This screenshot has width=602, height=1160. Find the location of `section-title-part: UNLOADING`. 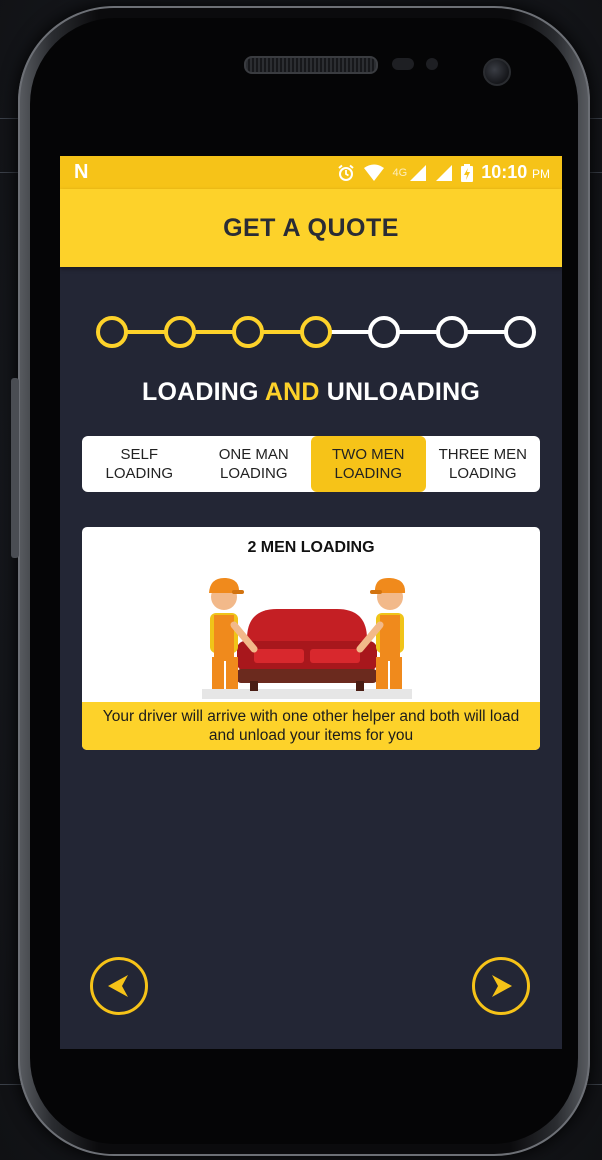

section-title-part: UNLOADING is located at coordinates (399, 392).